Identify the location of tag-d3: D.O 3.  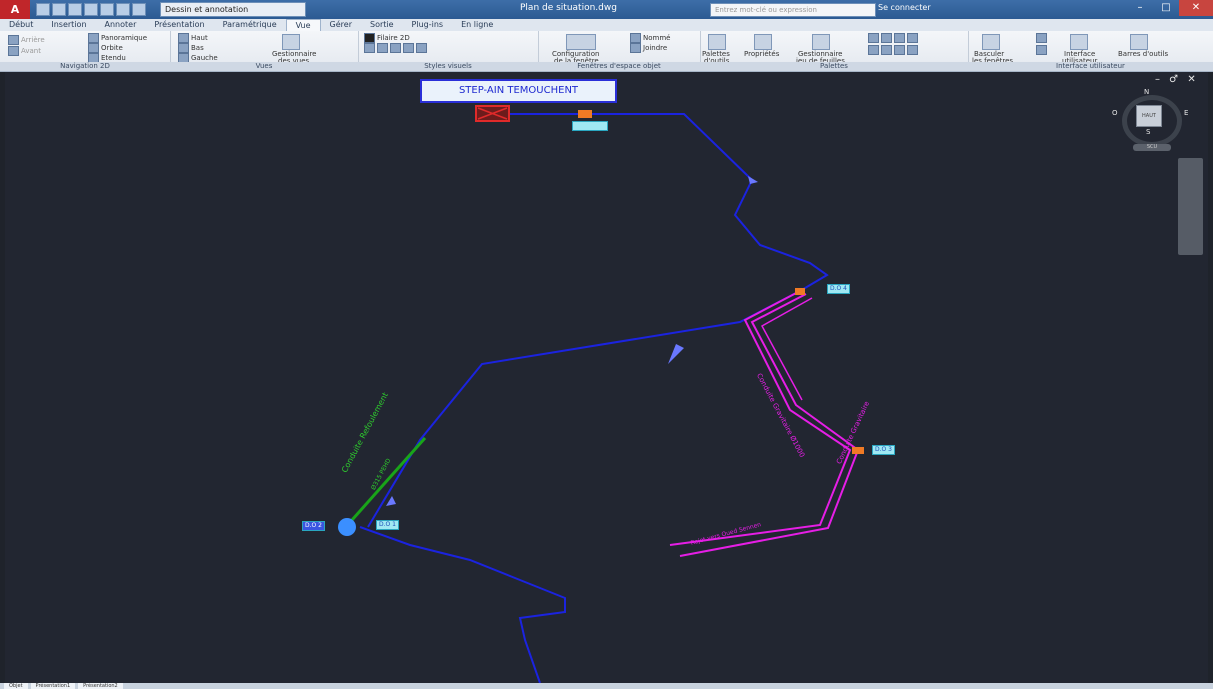
(883, 450).